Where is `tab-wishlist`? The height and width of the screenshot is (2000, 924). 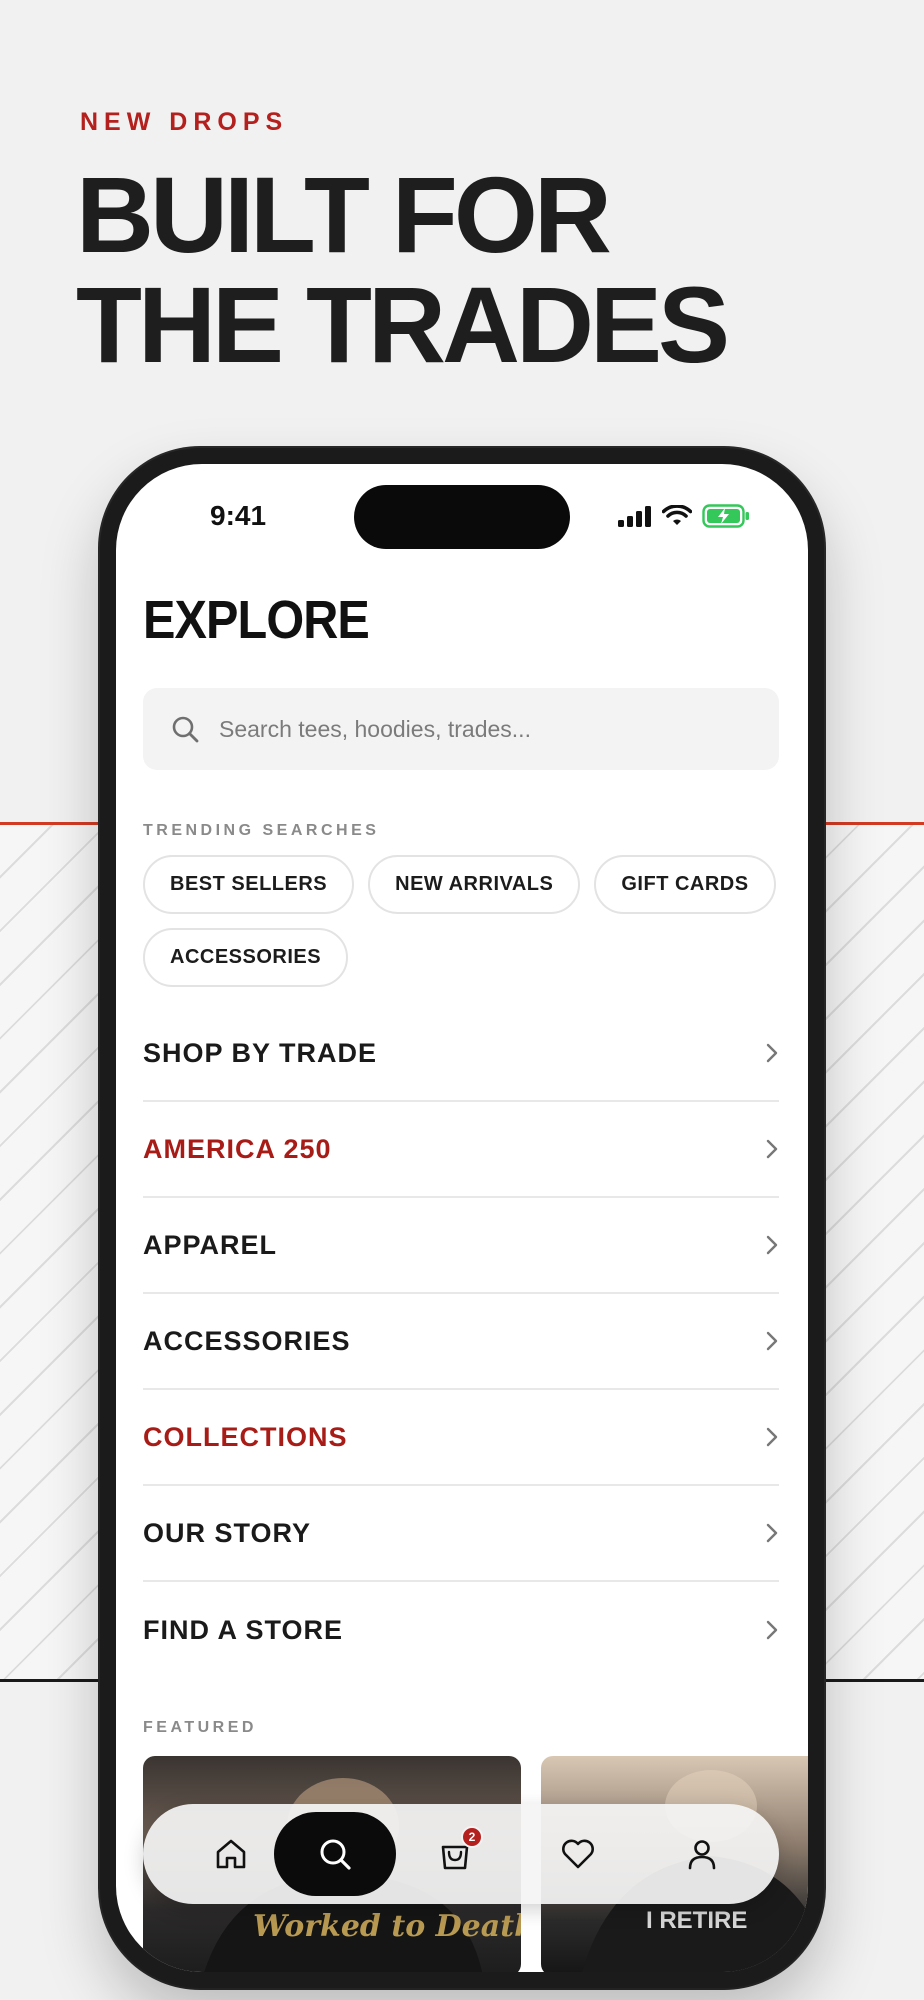 tab-wishlist is located at coordinates (578, 1854).